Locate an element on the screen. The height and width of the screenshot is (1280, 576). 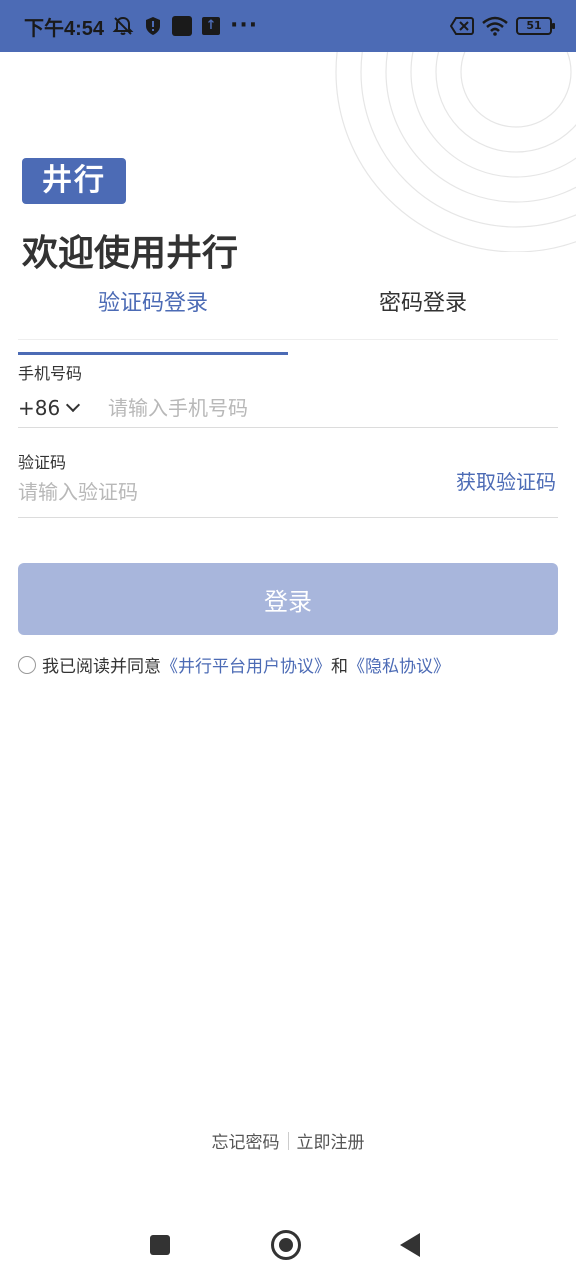
status-left-icons: ↑ ··· is located at coordinates (185, 26).